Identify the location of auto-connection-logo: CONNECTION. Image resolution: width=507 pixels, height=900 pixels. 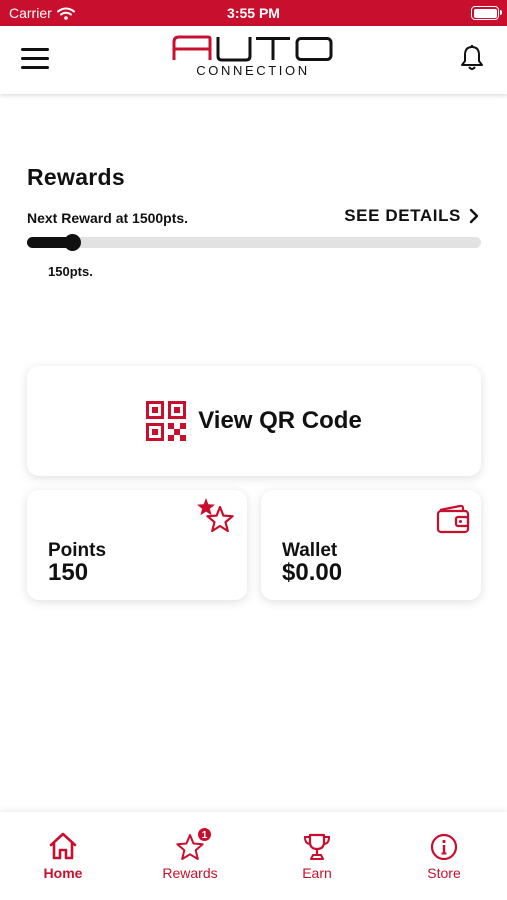
(252, 56).